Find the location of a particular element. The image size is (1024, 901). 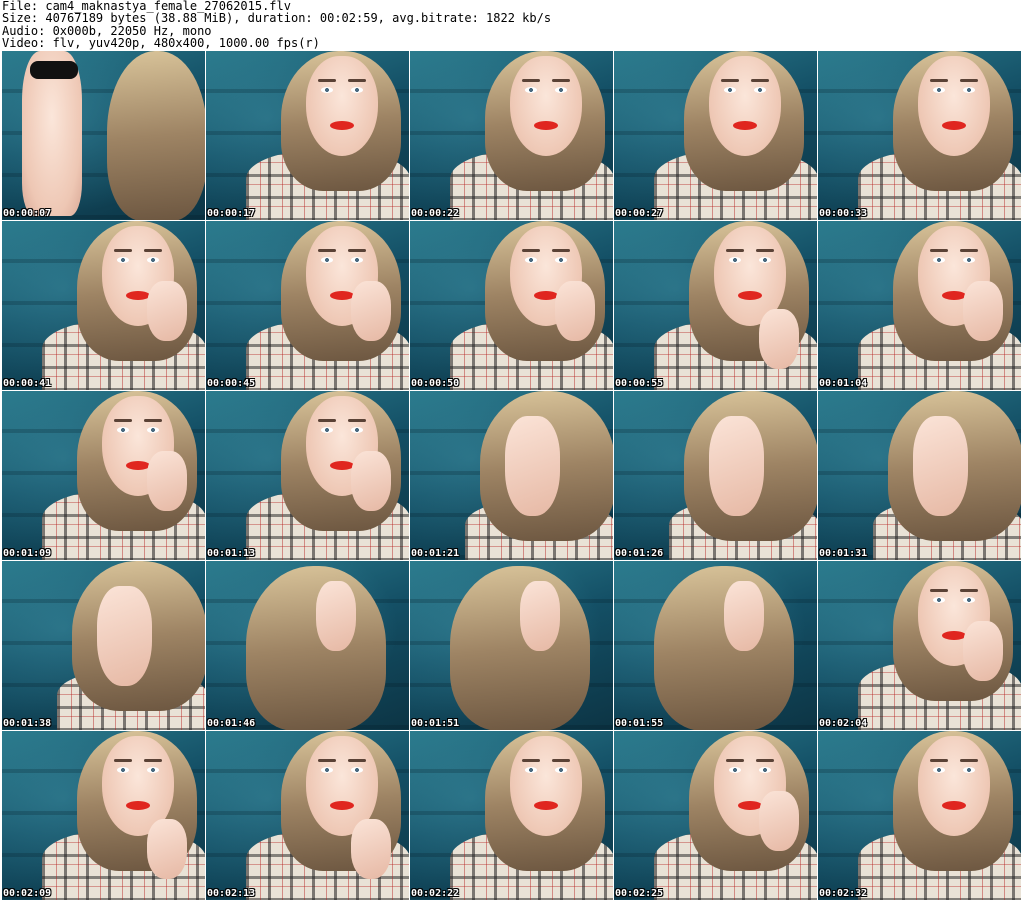

video-frame-thumbnail: 00:00:33 is located at coordinates (920, 136).